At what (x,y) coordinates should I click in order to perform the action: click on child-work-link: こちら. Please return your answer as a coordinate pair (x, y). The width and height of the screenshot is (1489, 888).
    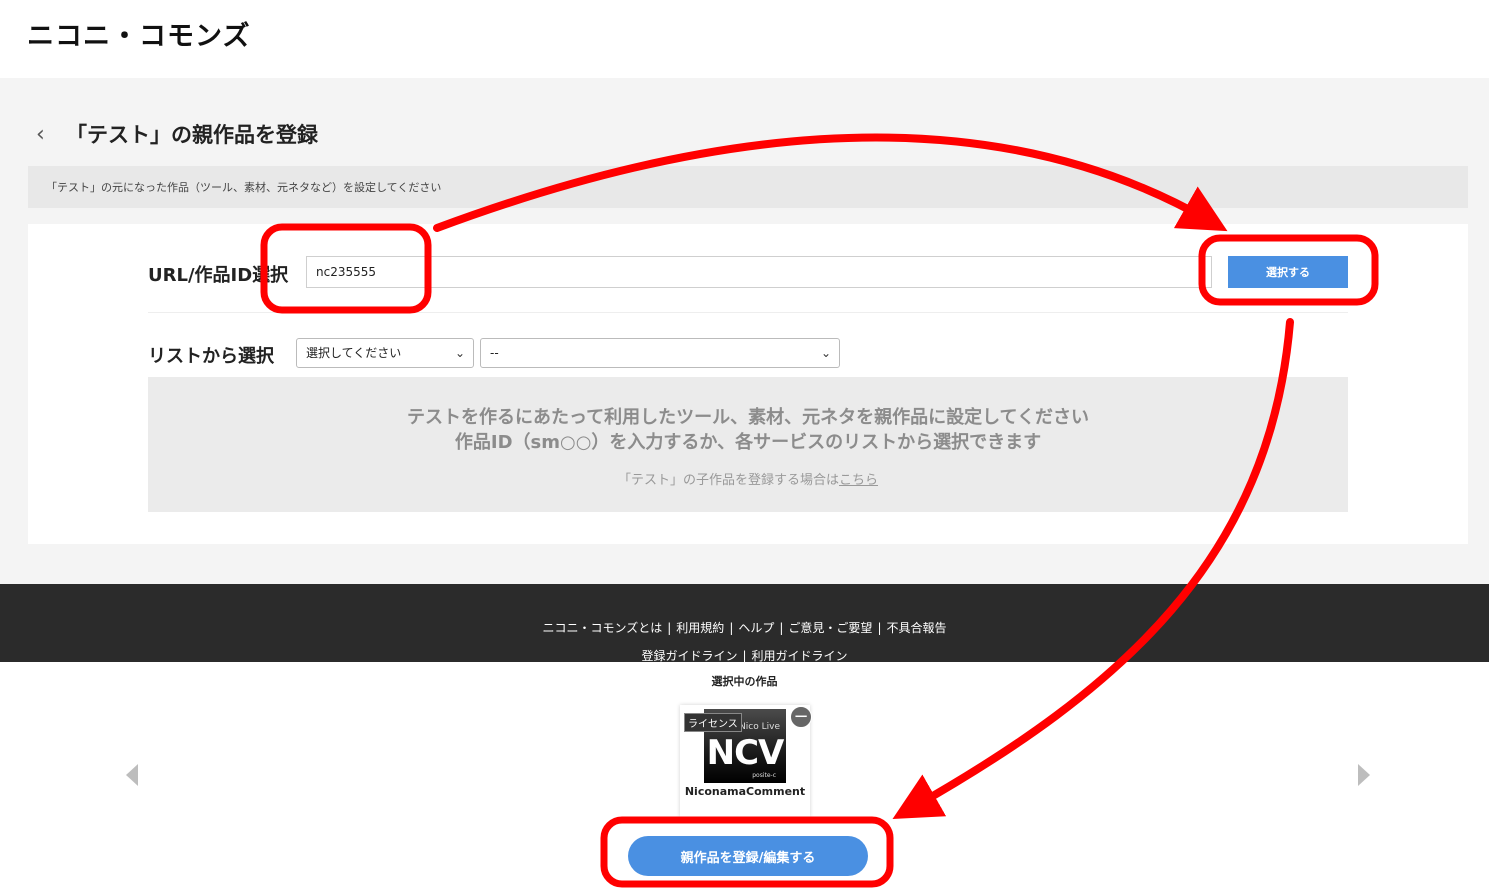
    Looking at the image, I should click on (858, 480).